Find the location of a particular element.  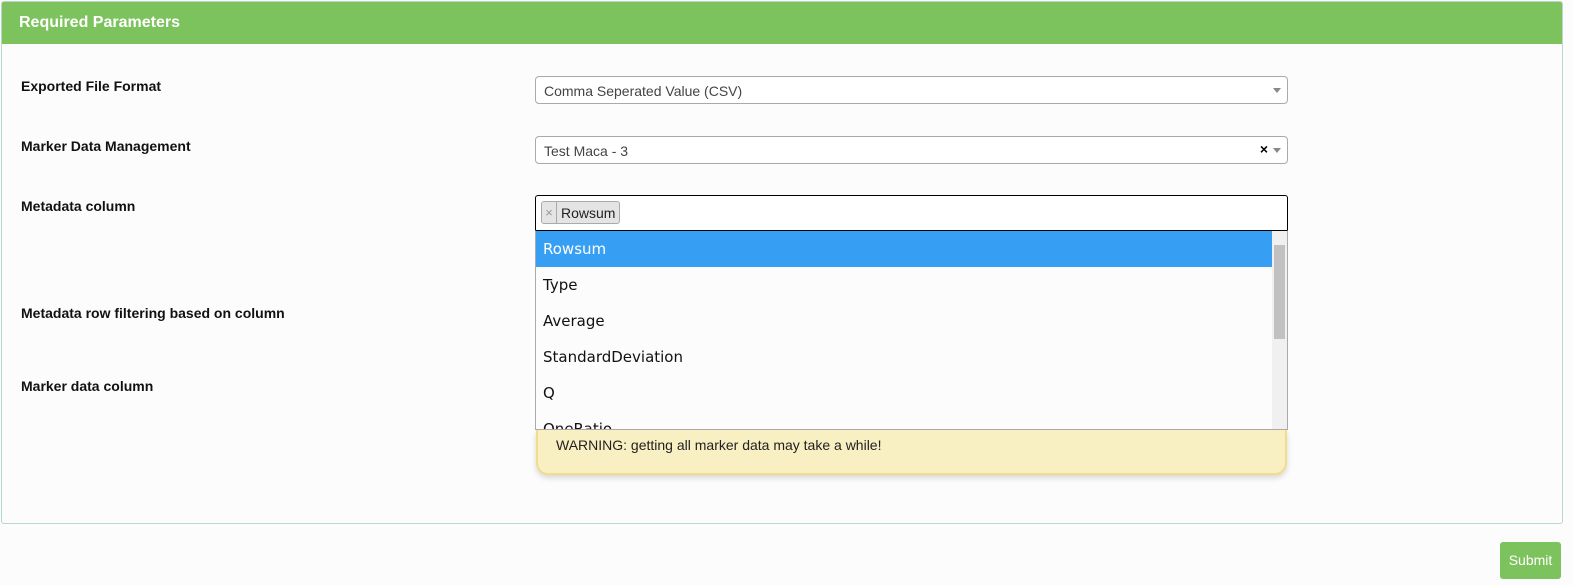

tag-label: Rowsum is located at coordinates (588, 212).